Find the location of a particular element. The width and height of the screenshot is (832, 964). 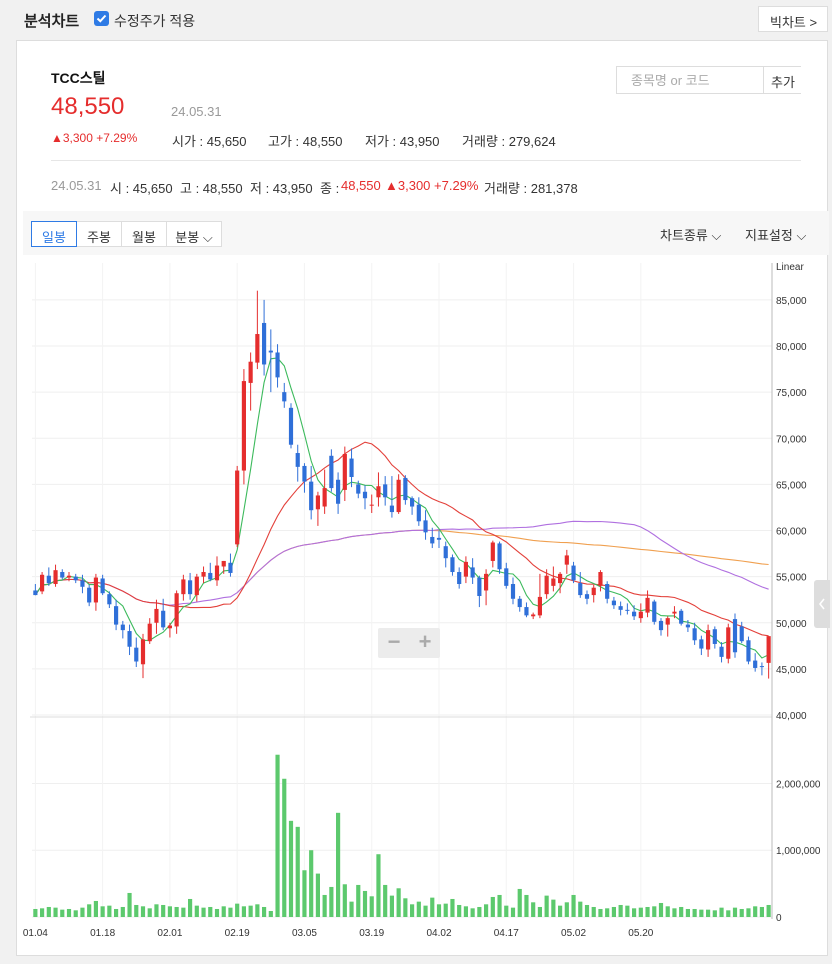

date-tick-label: 01.18 is located at coordinates (102, 933).